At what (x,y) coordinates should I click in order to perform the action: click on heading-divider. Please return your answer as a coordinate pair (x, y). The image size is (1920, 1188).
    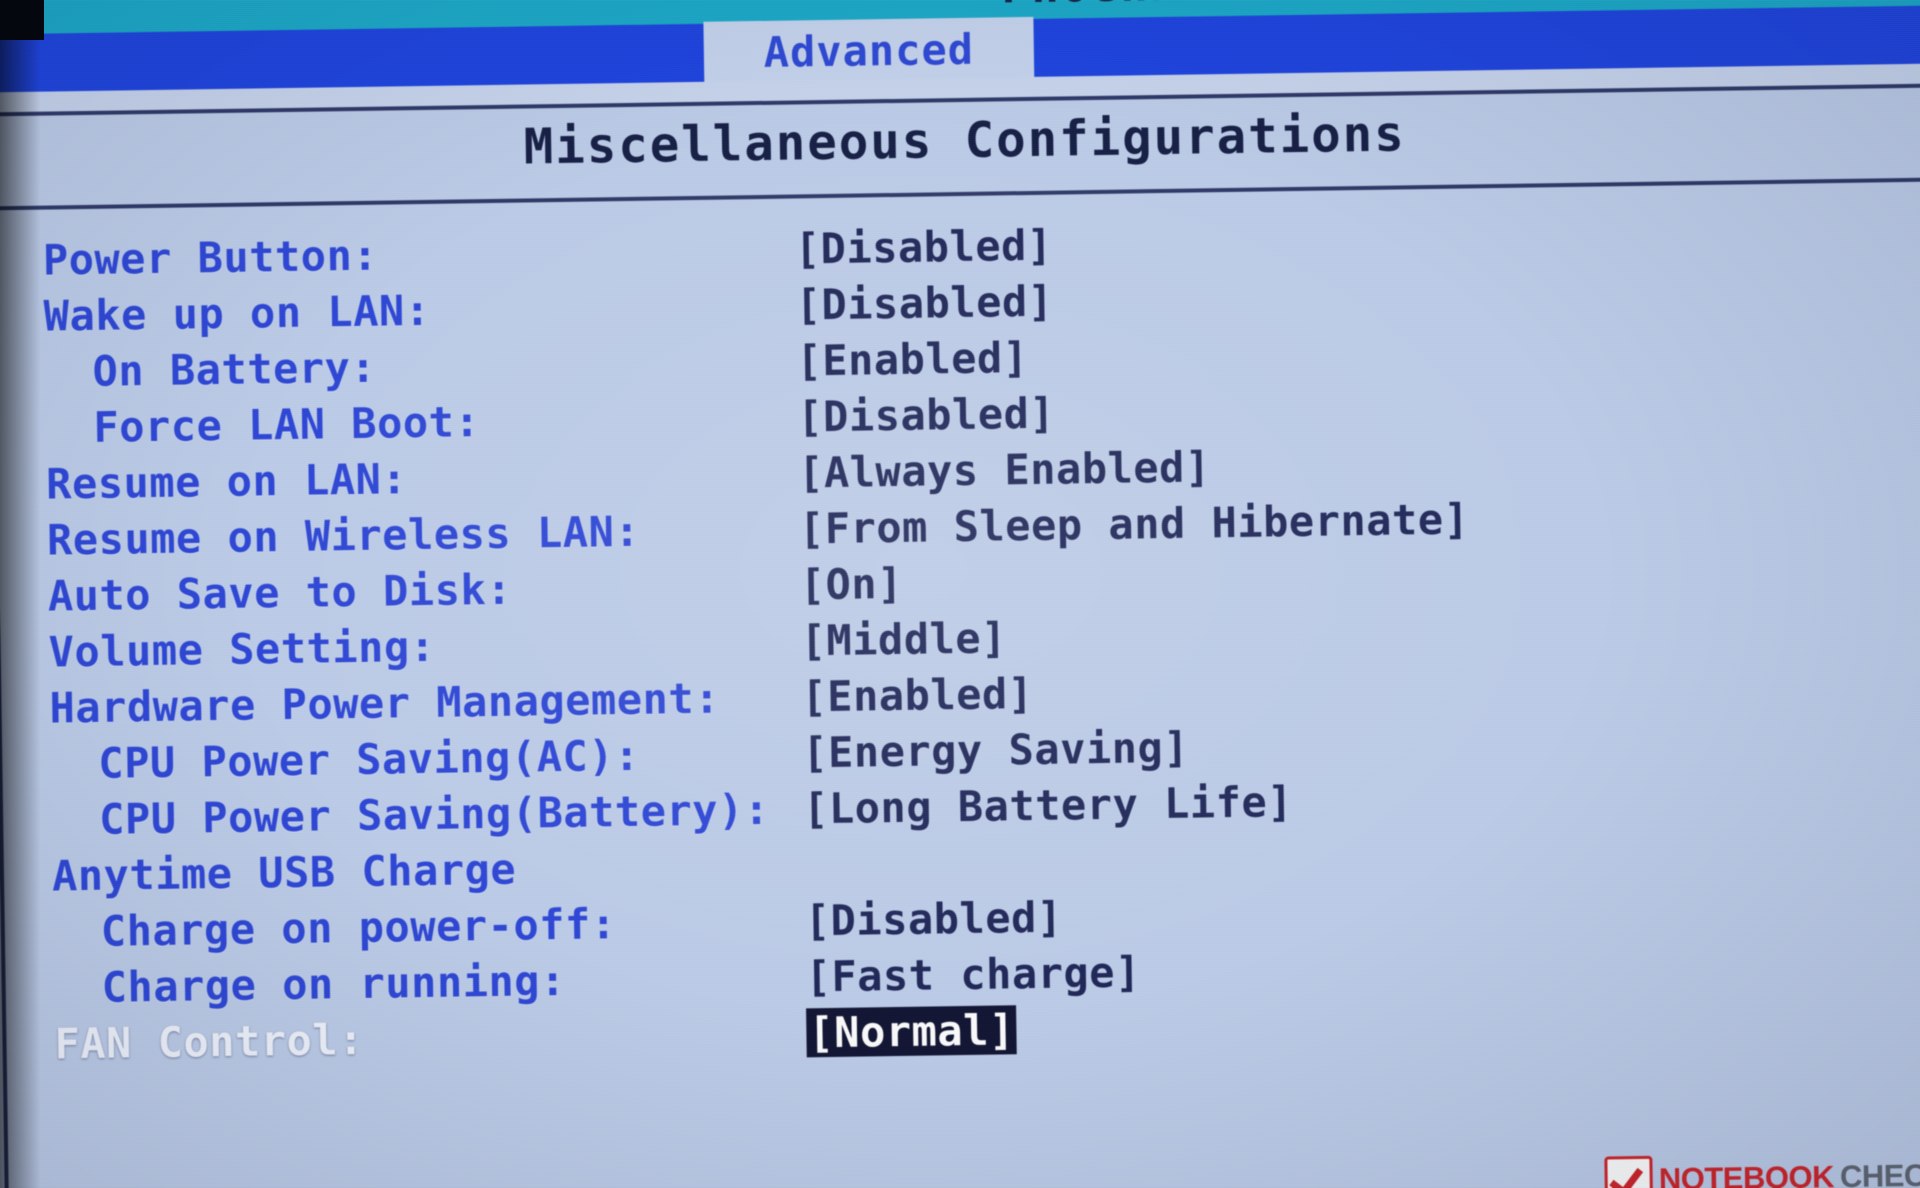
    Looking at the image, I should click on (960, 194).